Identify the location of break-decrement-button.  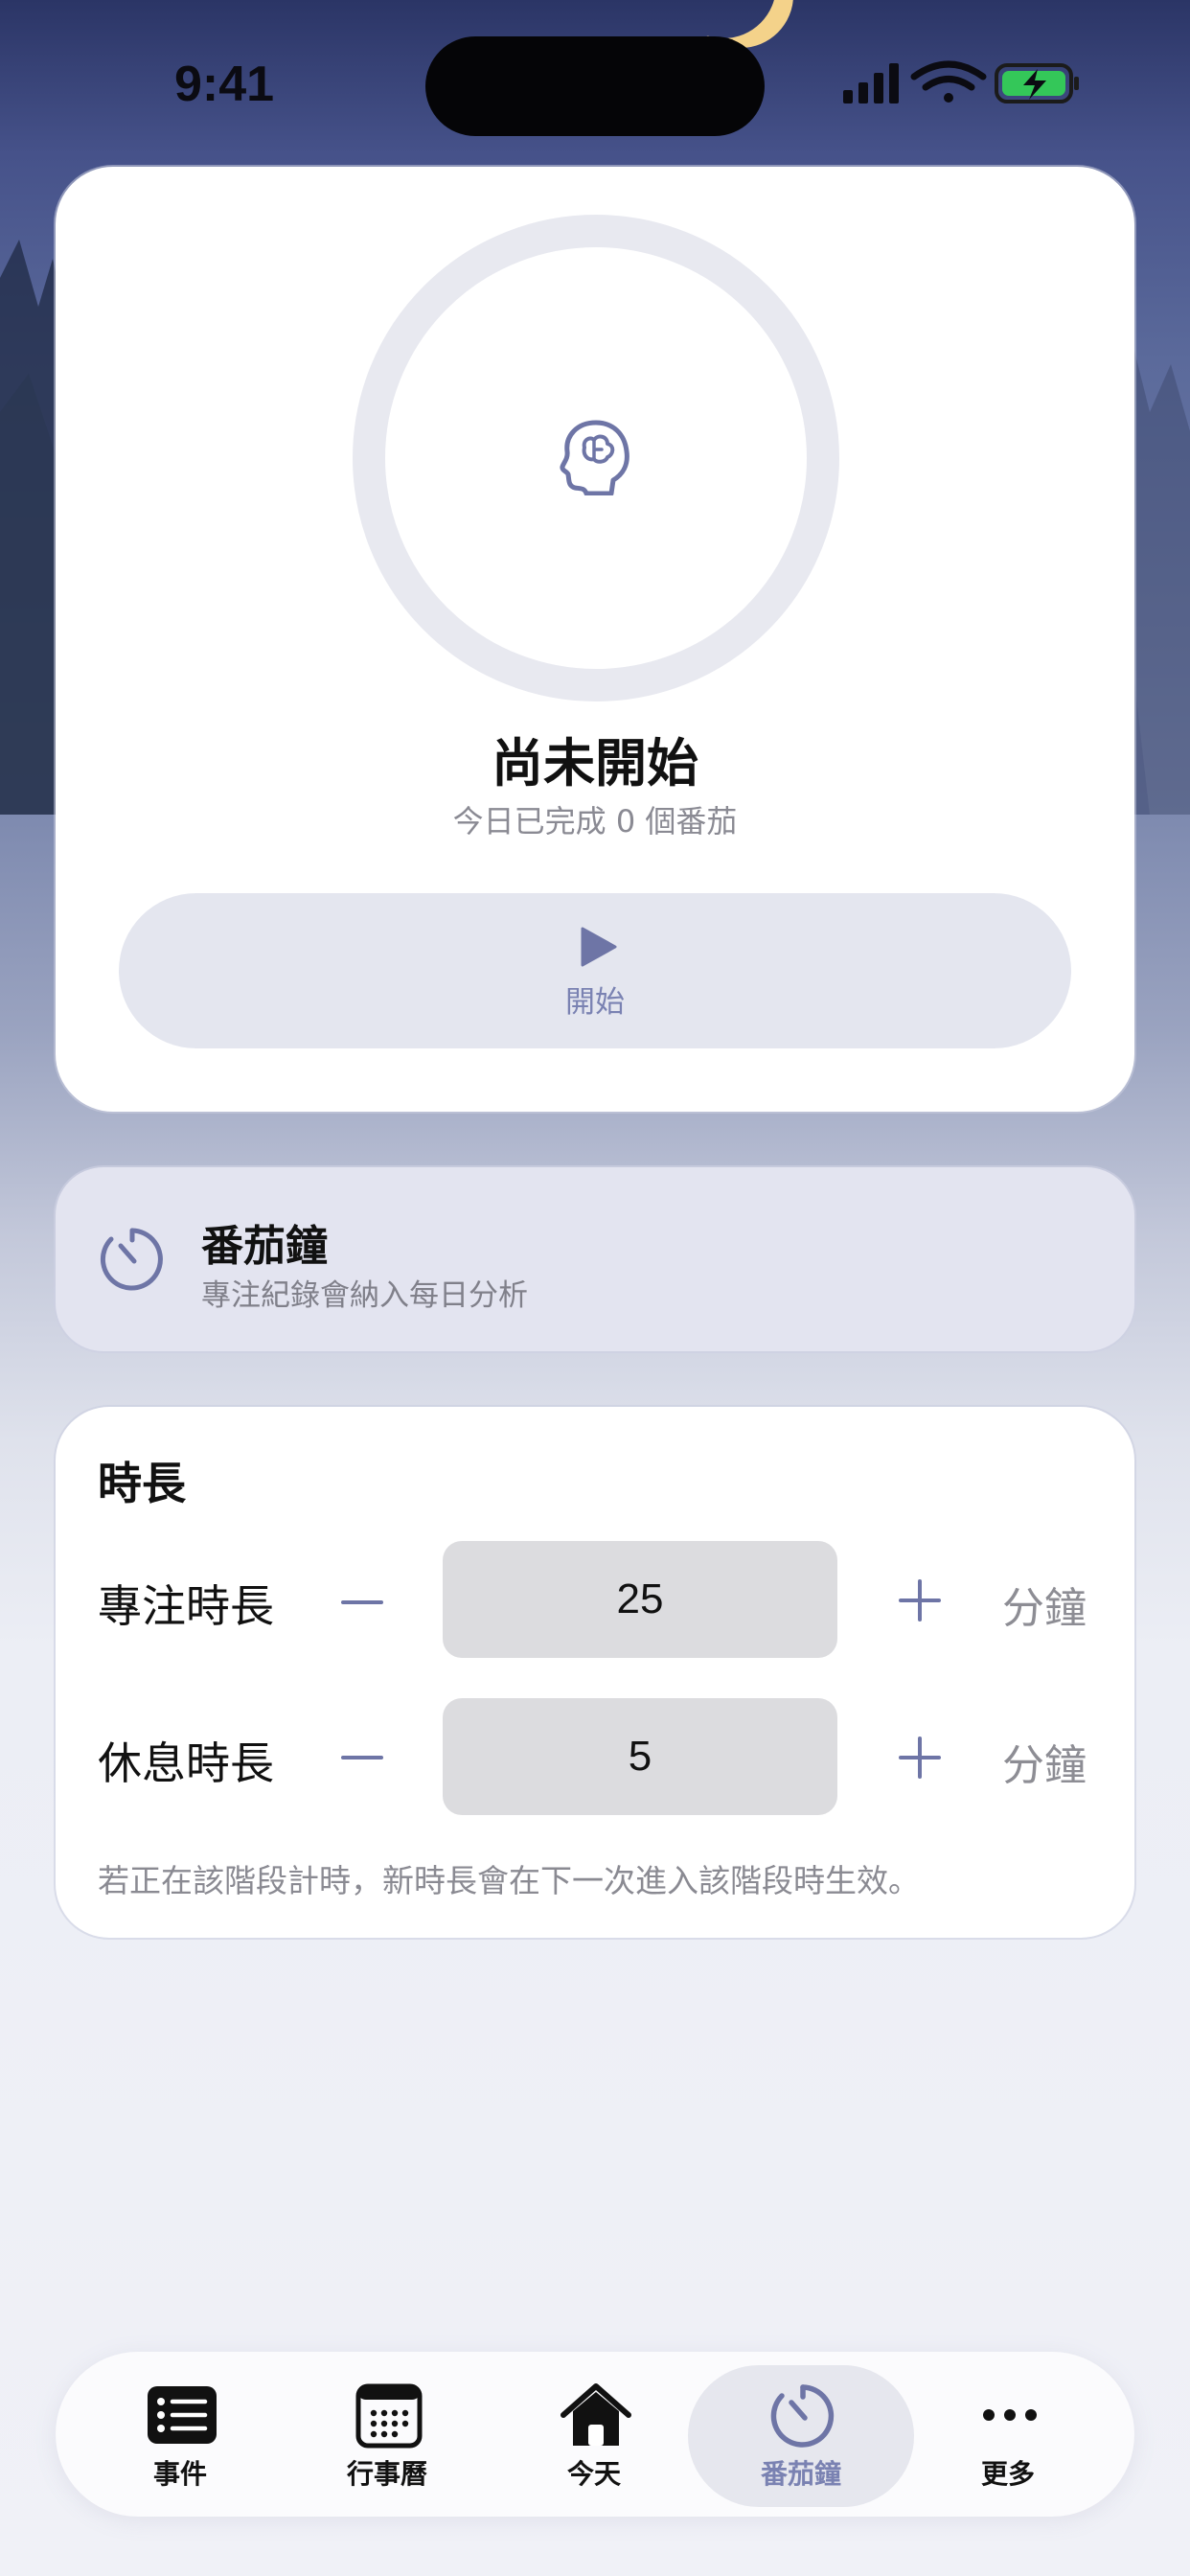
(362, 1757).